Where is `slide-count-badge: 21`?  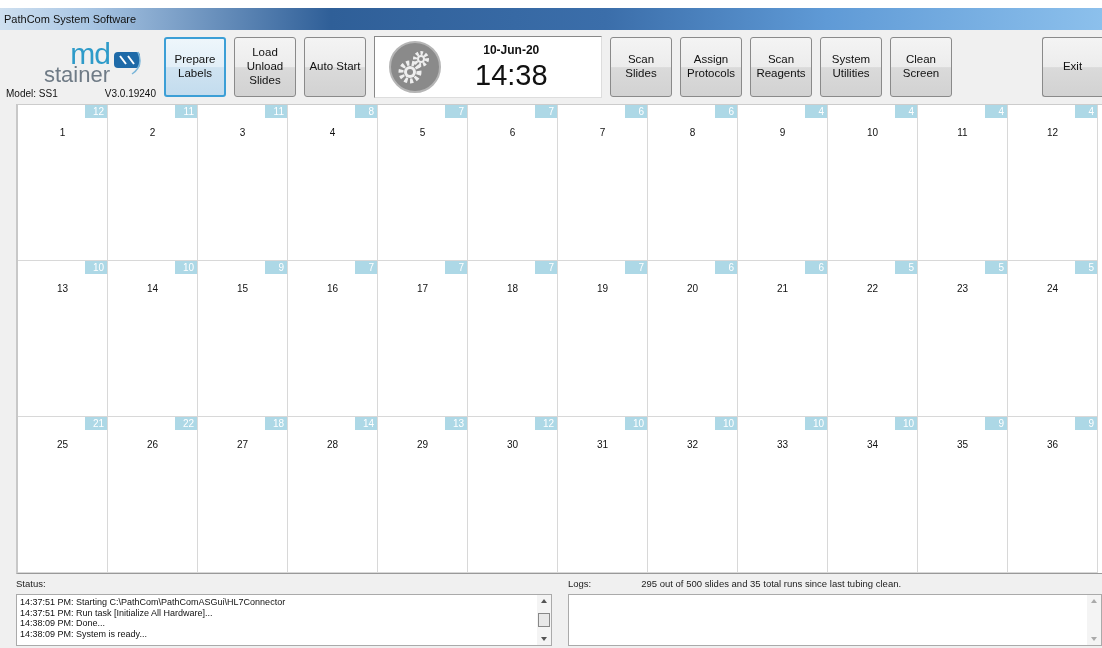 slide-count-badge: 21 is located at coordinates (96, 423).